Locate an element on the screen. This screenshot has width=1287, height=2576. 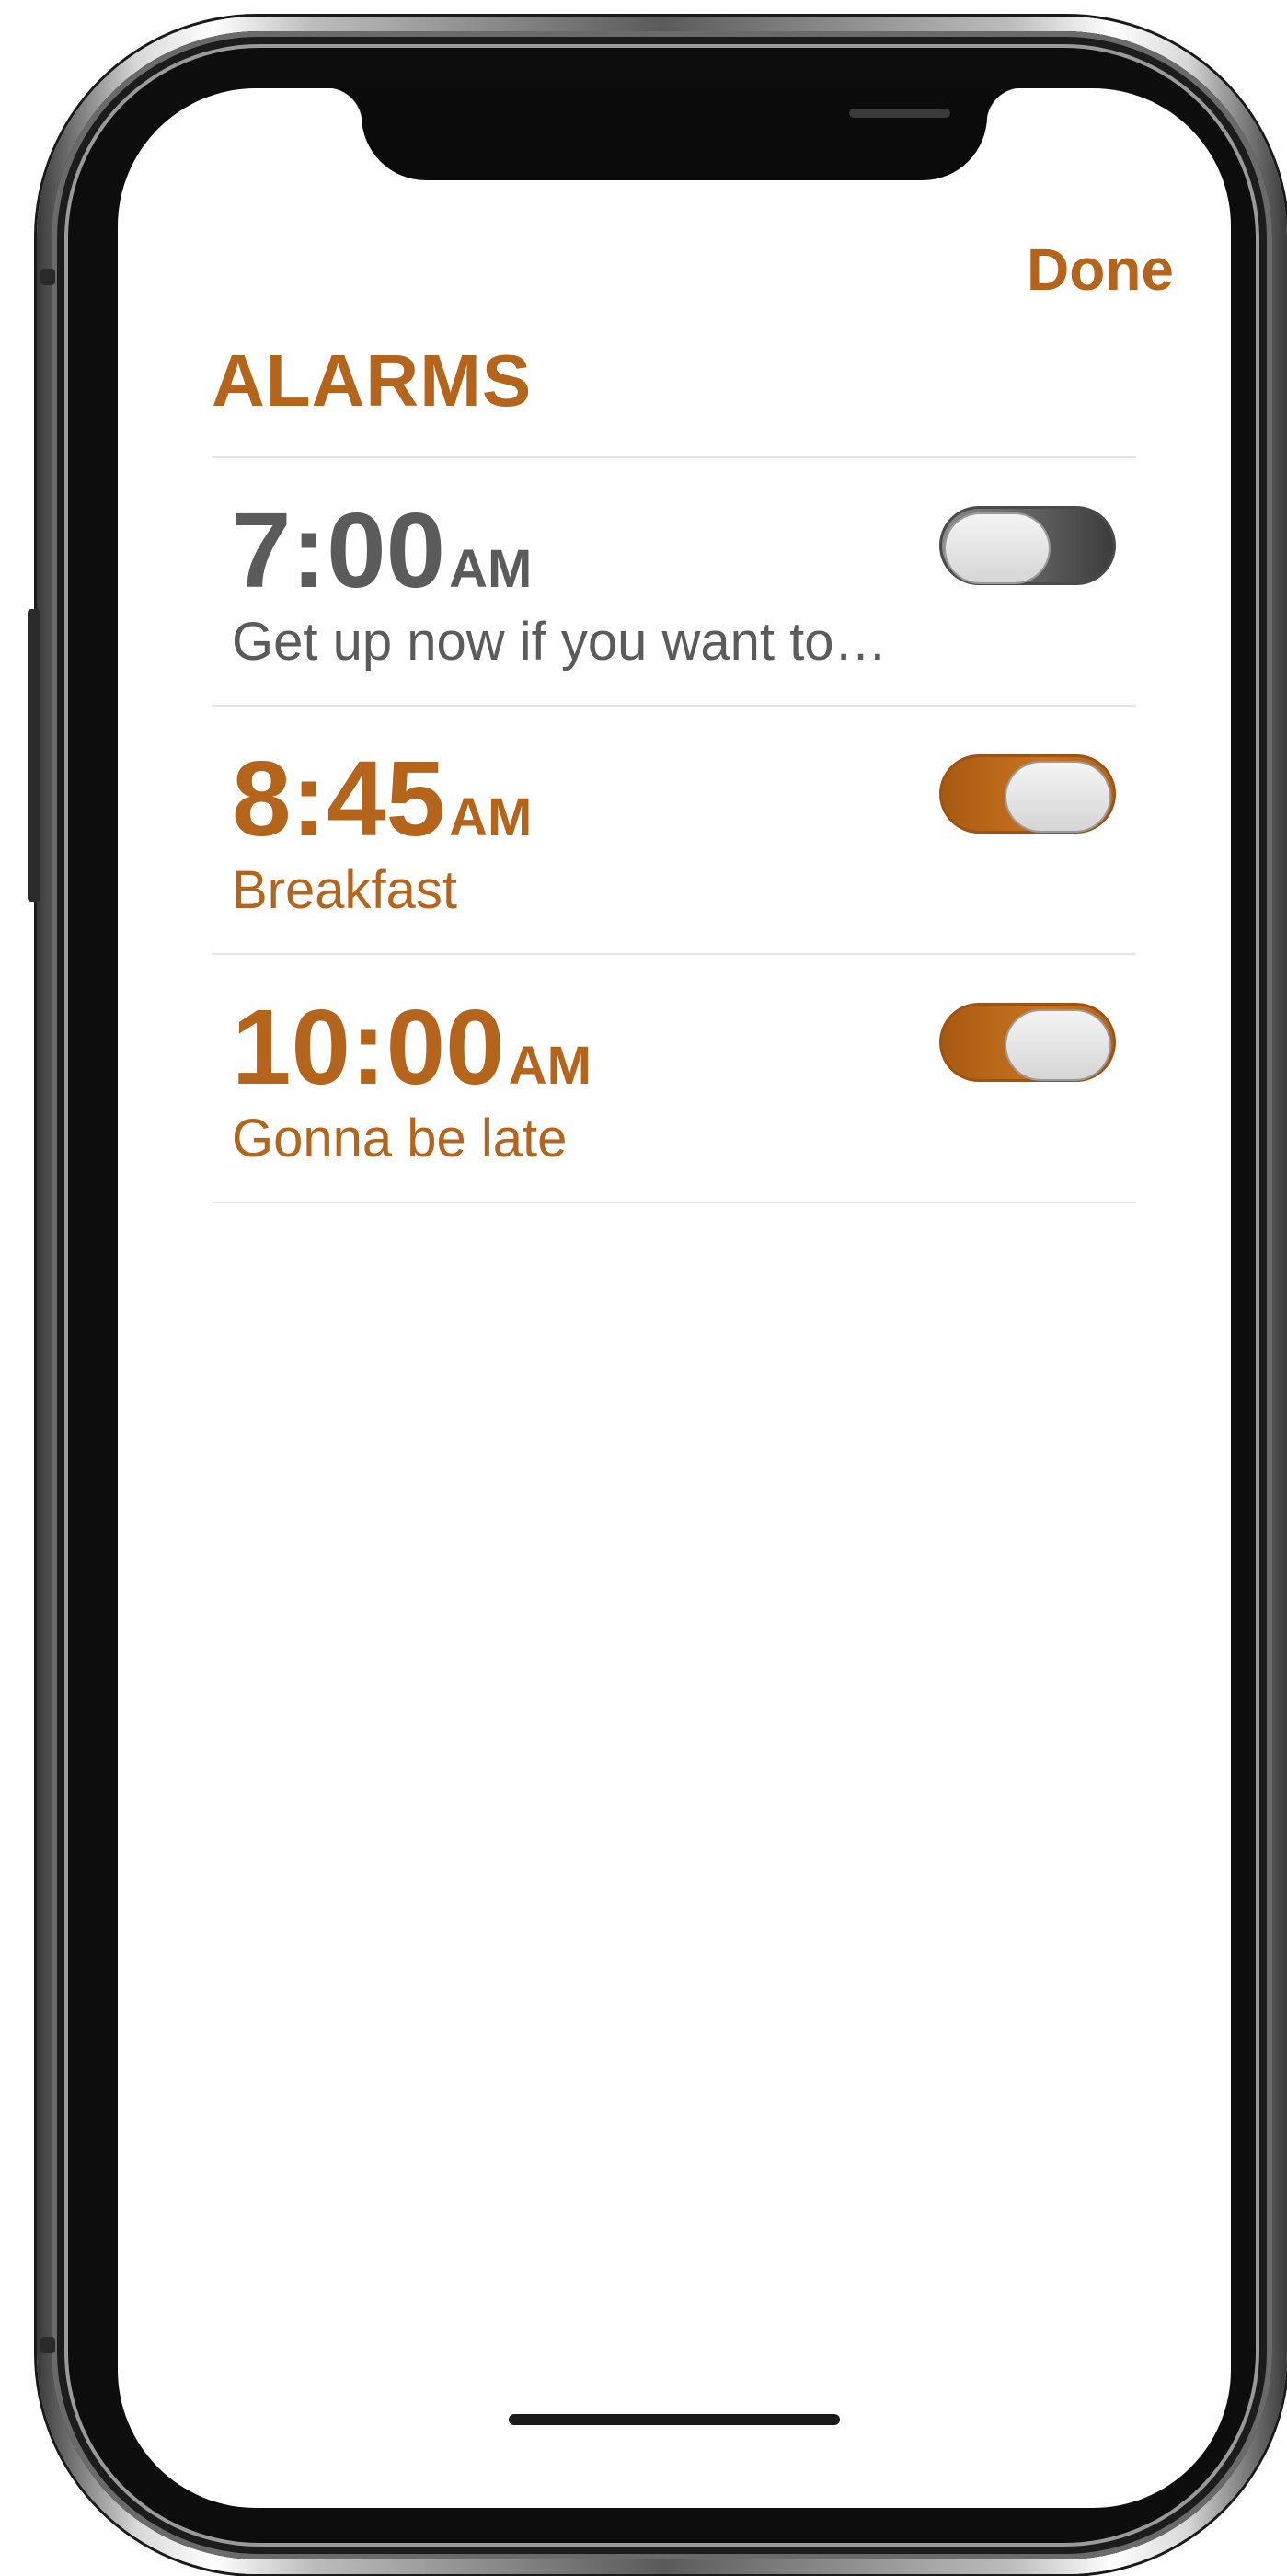
alarm-time: 10:00AM is located at coordinates (412, 1047).